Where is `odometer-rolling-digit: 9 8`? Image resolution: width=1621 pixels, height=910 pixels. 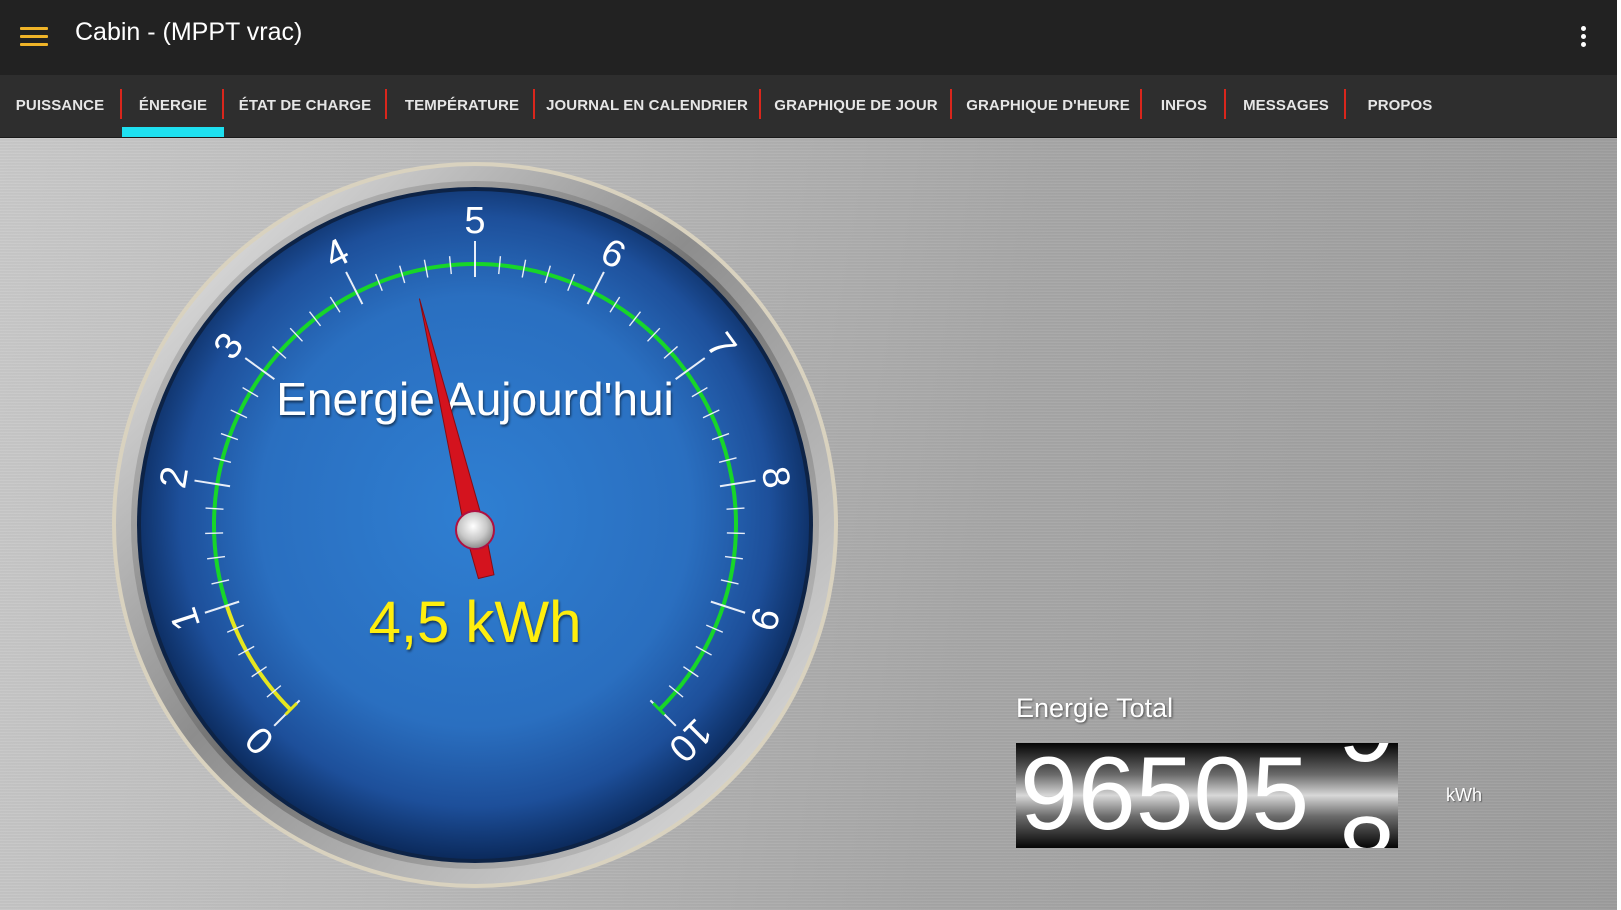 odometer-rolling-digit: 9 8 is located at coordinates (1367, 795).